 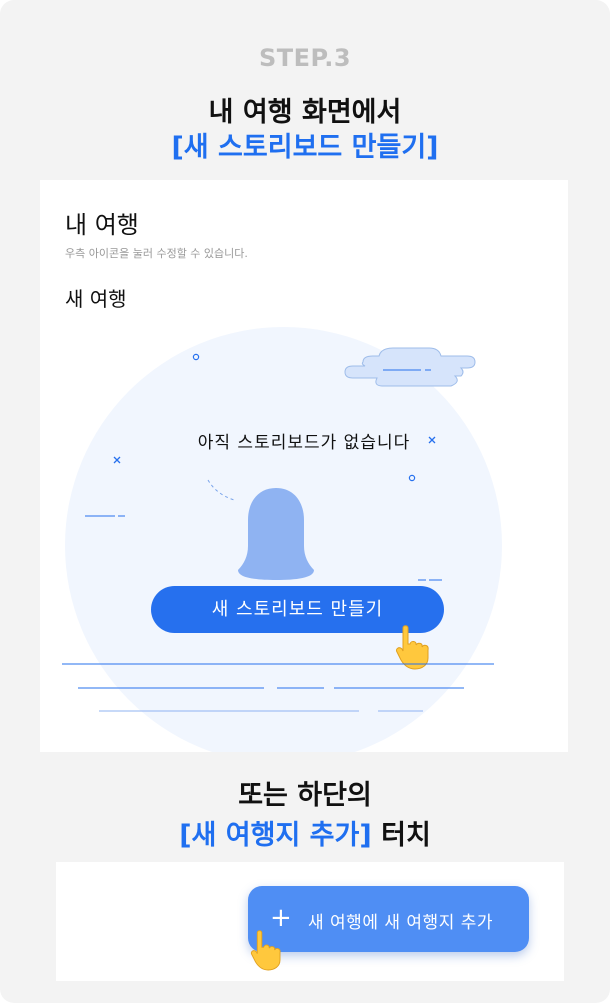 What do you see at coordinates (305, 795) in the screenshot?
I see `alternative-line1: 또는 하단의` at bounding box center [305, 795].